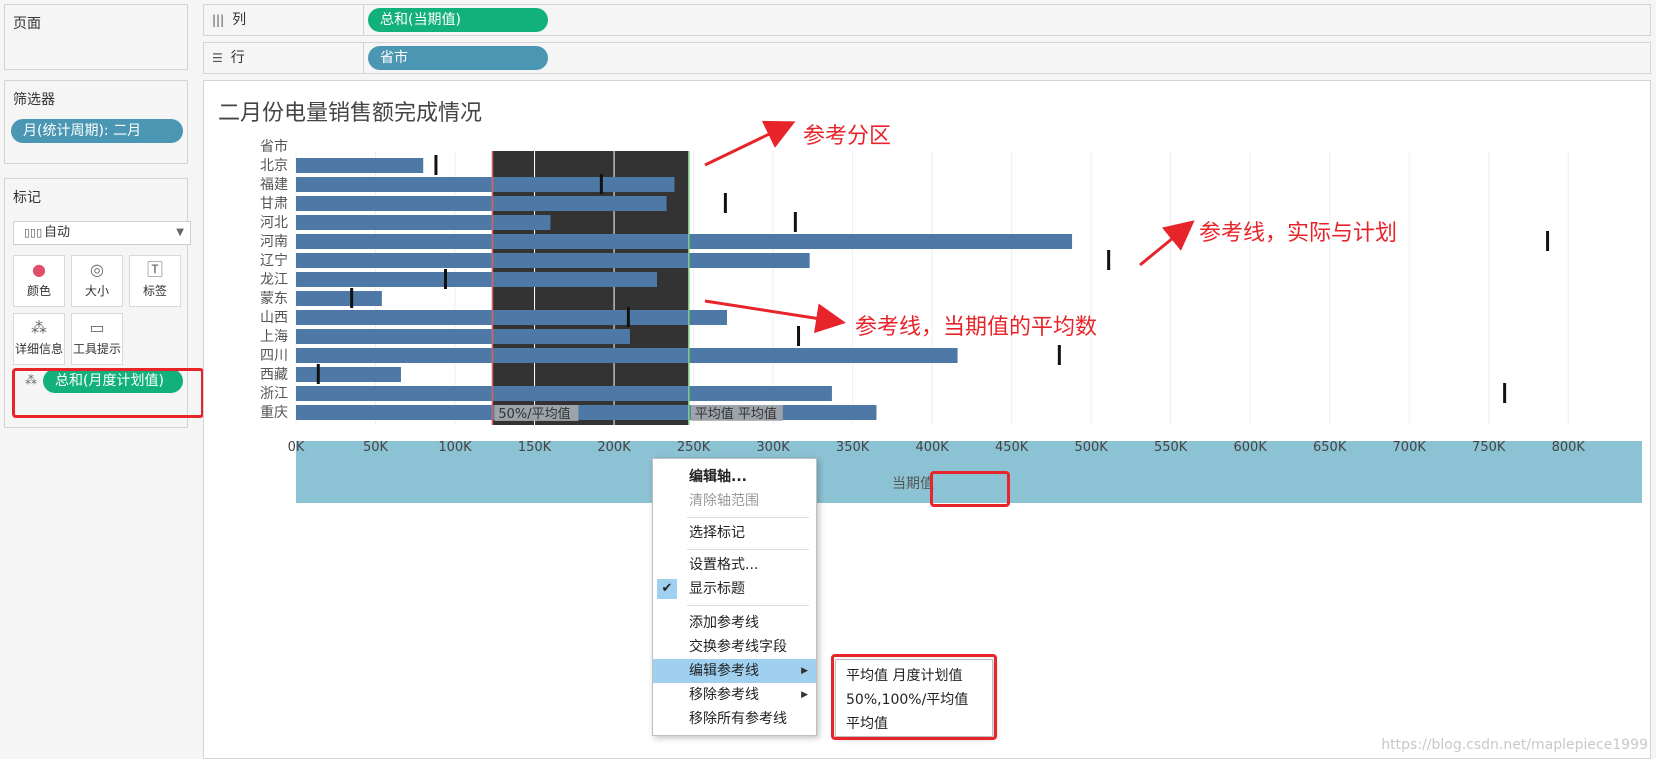  I want to click on size-button: ◎ 大小, so click(97, 281).